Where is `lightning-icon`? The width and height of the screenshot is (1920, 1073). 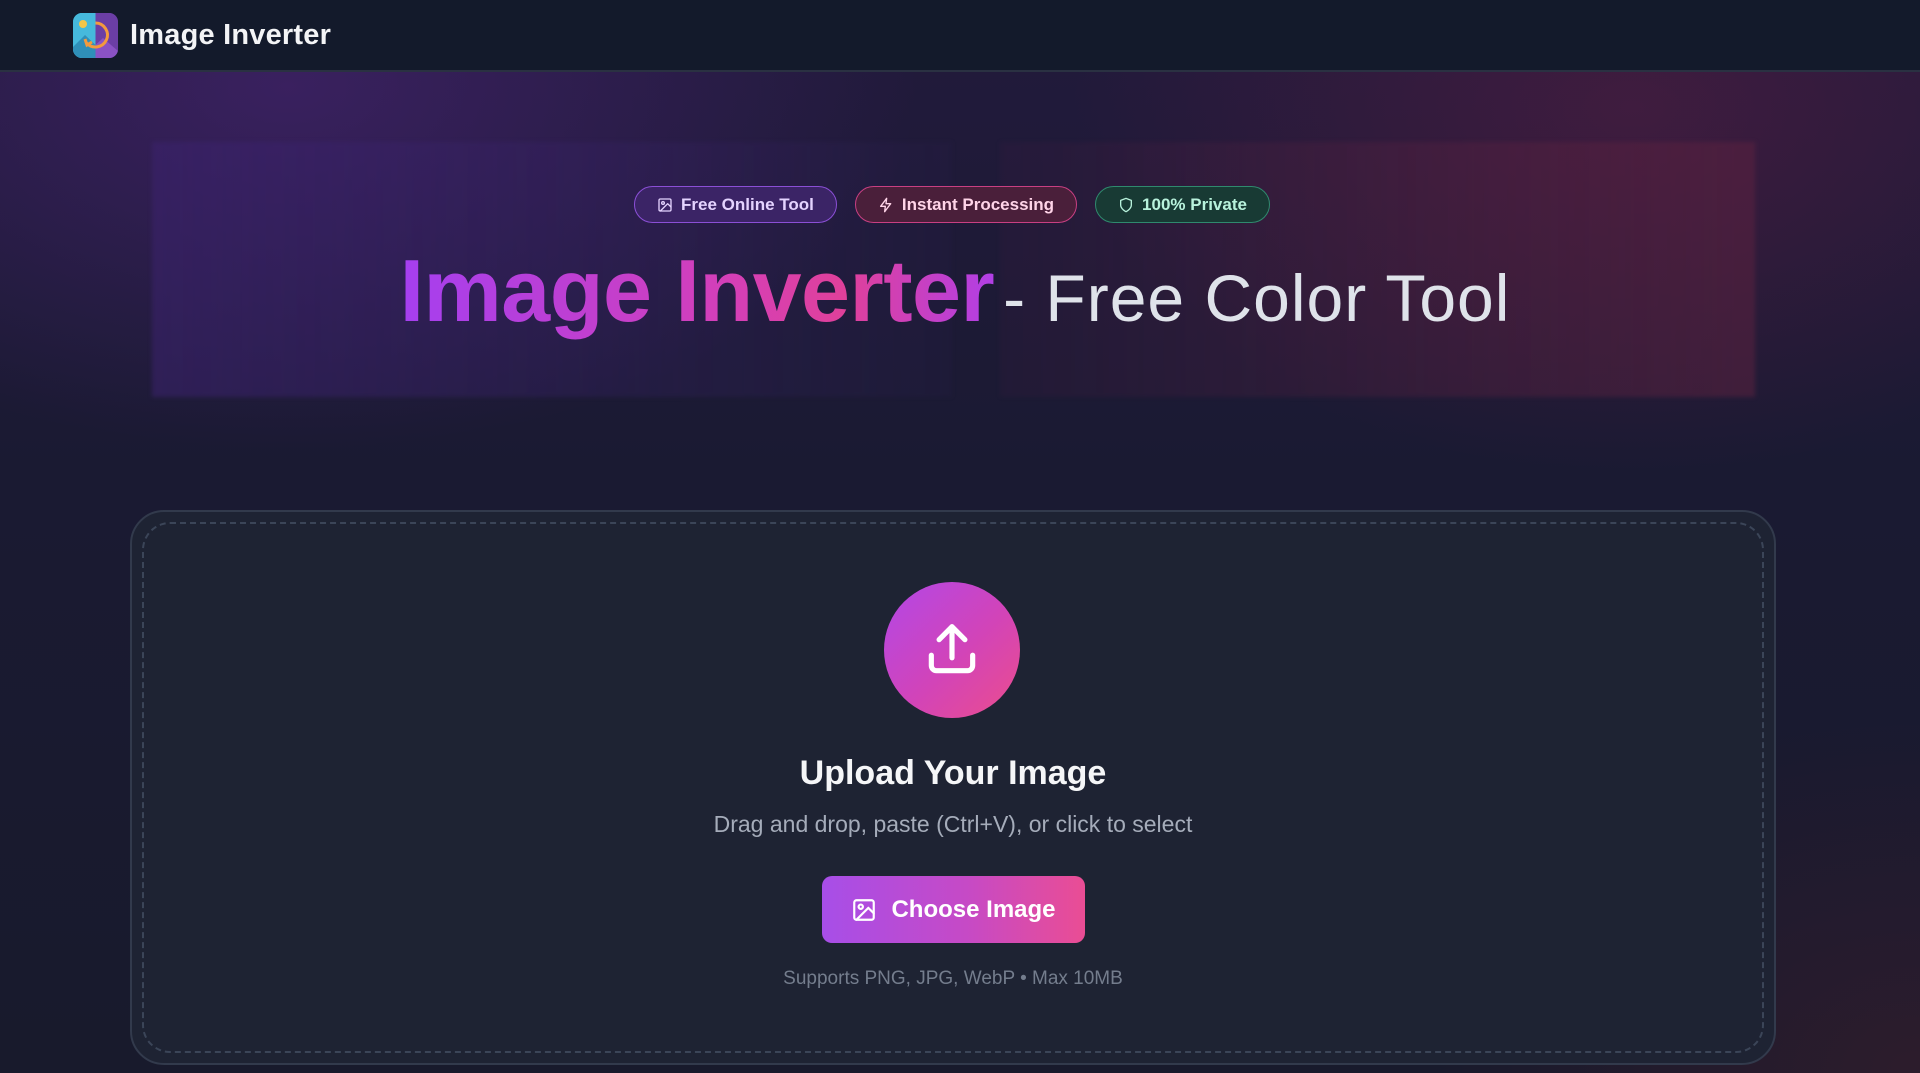
lightning-icon is located at coordinates (885, 204).